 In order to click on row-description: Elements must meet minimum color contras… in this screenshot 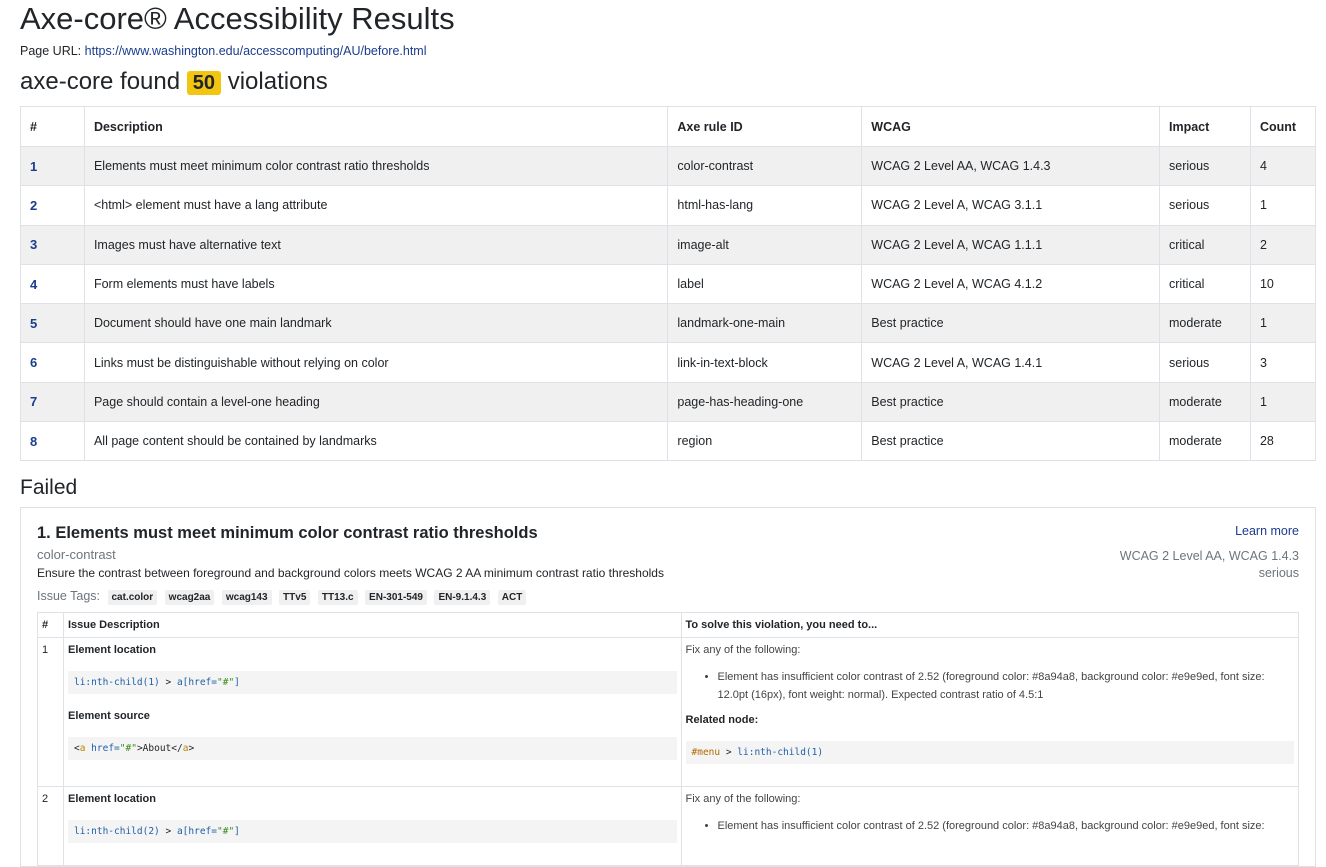, I will do `click(376, 166)`.